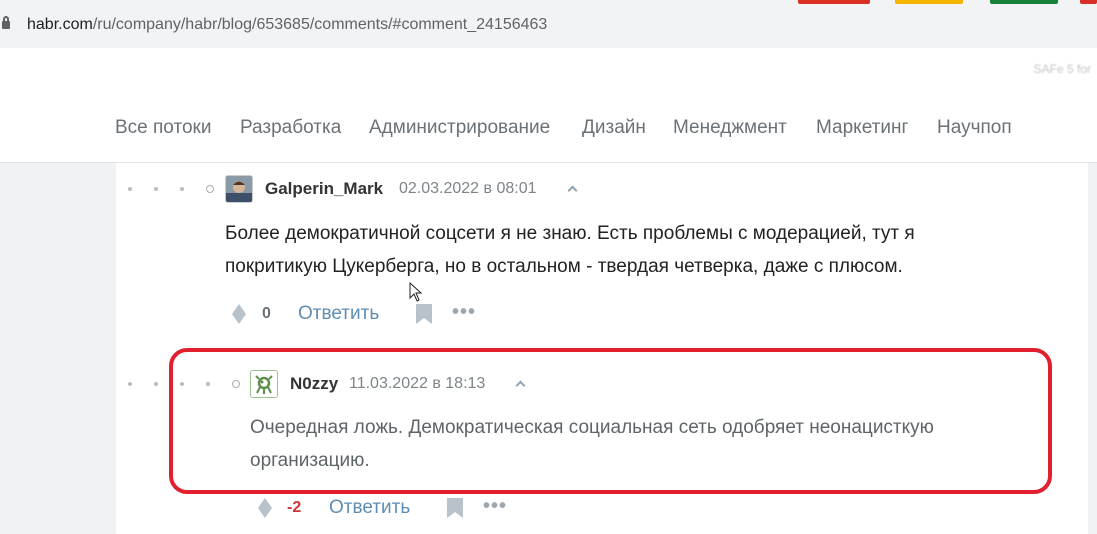 This screenshot has height=534, width=1097. What do you see at coordinates (171, 189) in the screenshot?
I see `thread-depth-indicator` at bounding box center [171, 189].